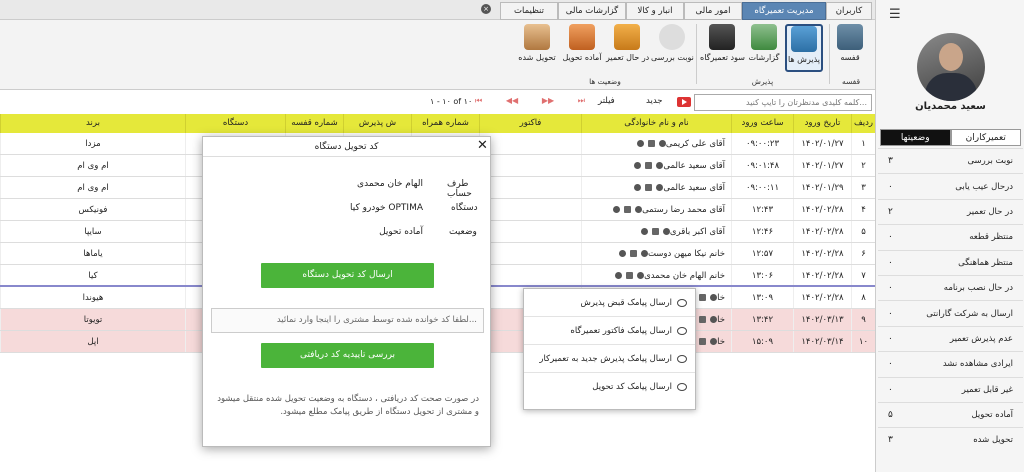 The width and height of the screenshot is (1024, 472). What do you see at coordinates (784, 11) in the screenshot?
I see `tab-garage-management: مدیریت تعمیرگاه` at bounding box center [784, 11].